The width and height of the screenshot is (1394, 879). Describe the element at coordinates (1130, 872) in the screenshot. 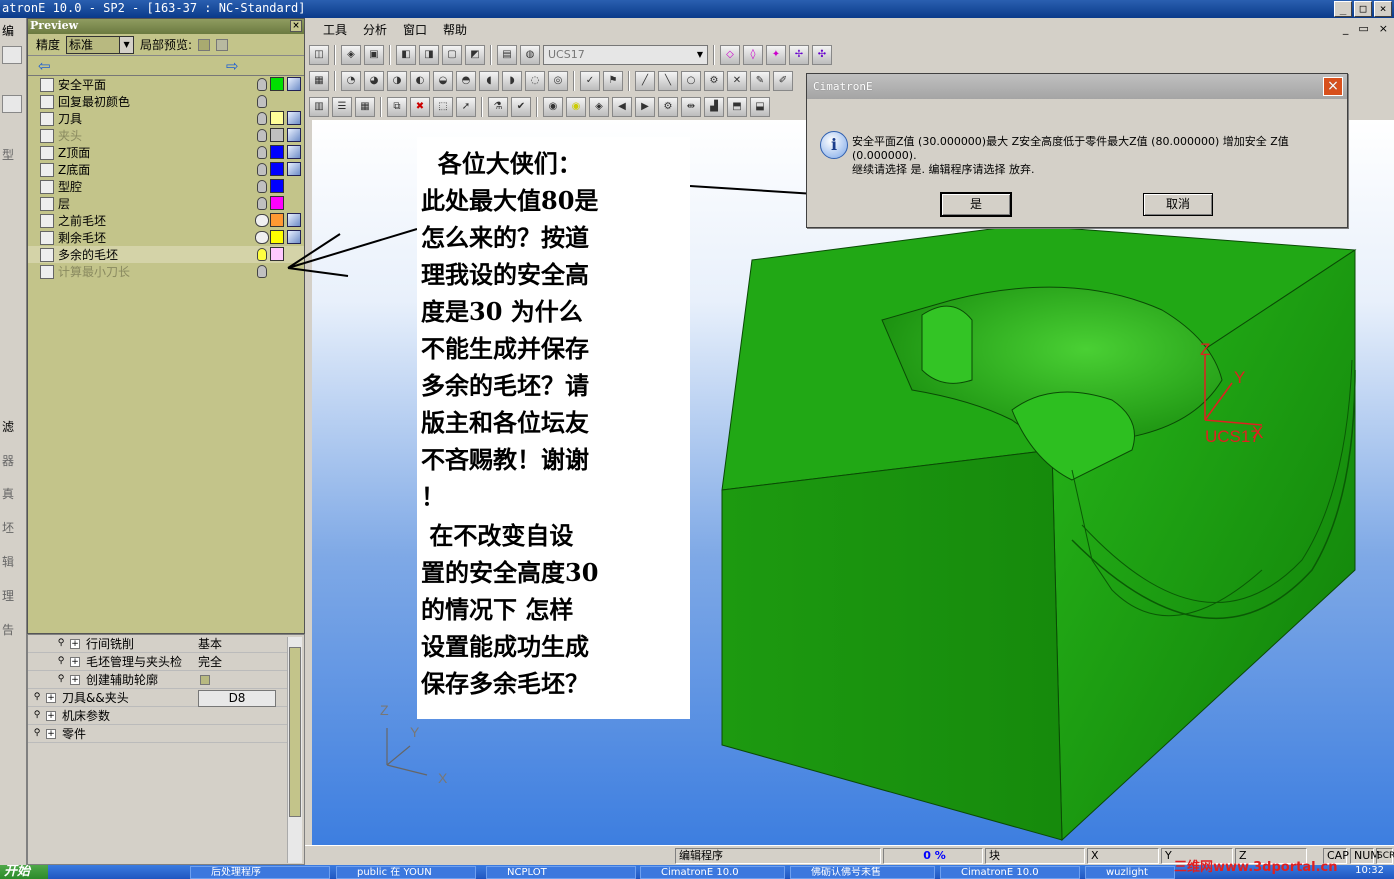

I see `task-item-7: wuzlight` at that location.